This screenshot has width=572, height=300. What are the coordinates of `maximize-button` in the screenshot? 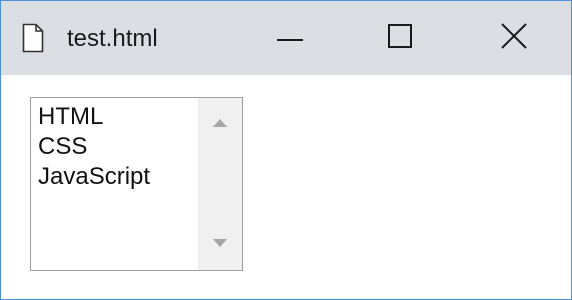 It's located at (400, 38).